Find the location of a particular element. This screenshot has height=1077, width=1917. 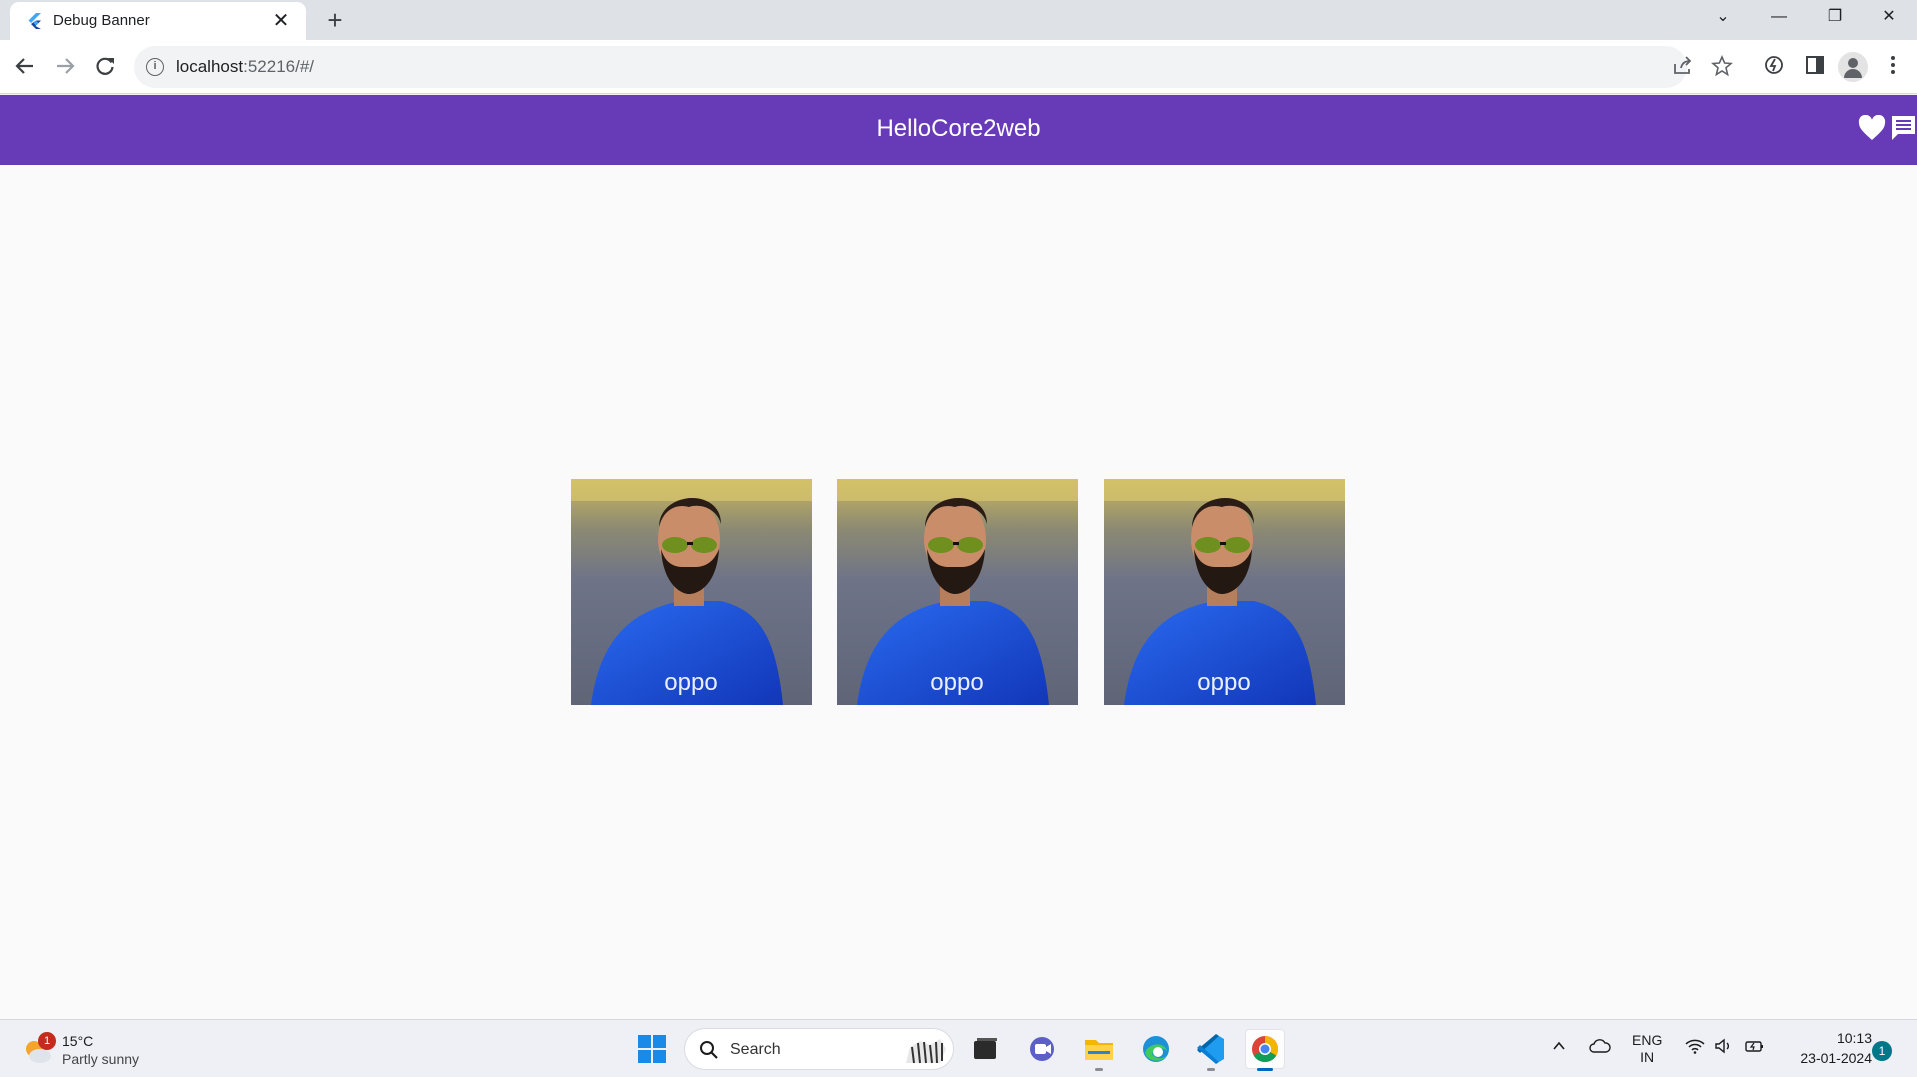

search-label: Search is located at coordinates (755, 1049).